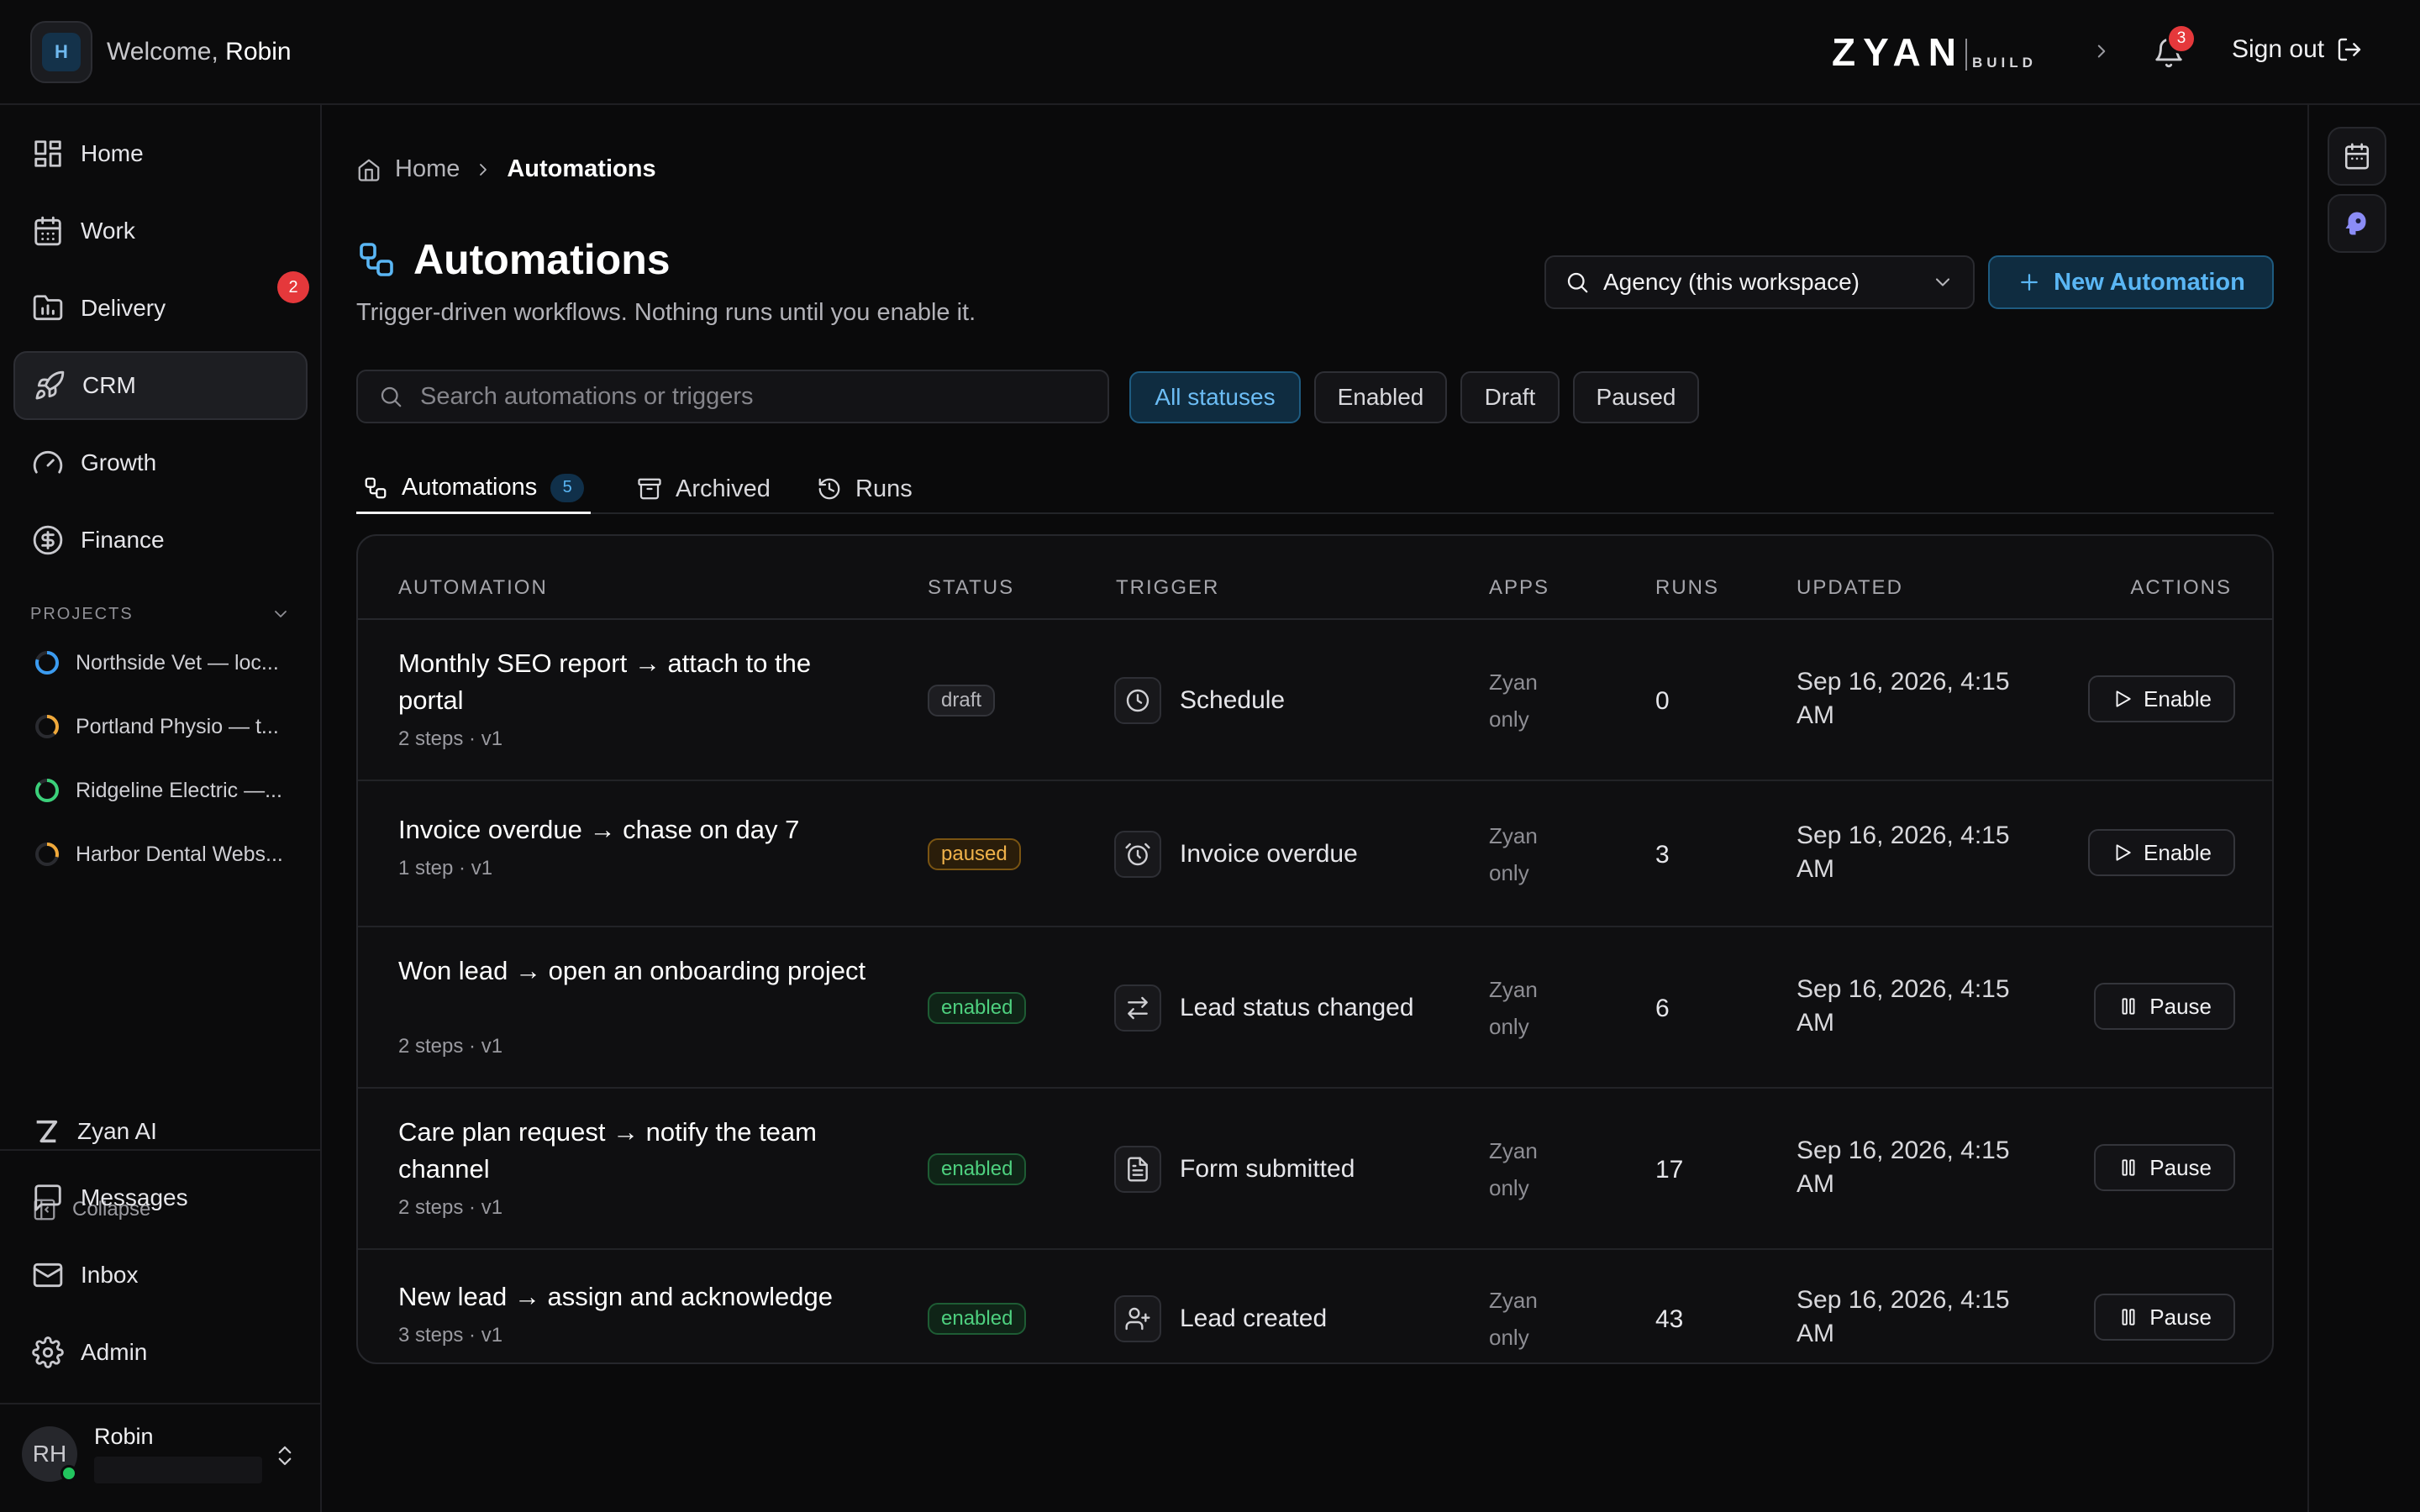  Describe the element at coordinates (47, 153) in the screenshot. I see `dashboard-icon` at that location.